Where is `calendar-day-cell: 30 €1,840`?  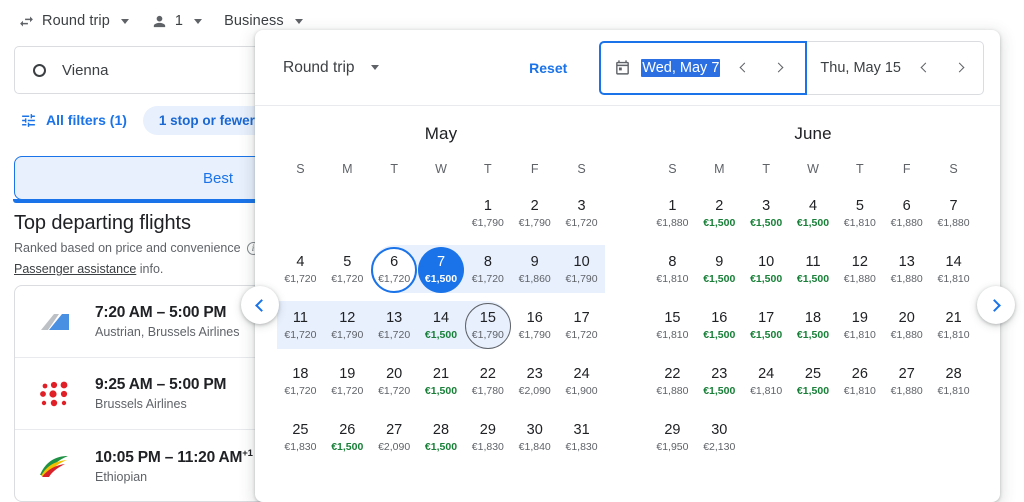 calendar-day-cell: 30 €1,840 is located at coordinates (534, 438).